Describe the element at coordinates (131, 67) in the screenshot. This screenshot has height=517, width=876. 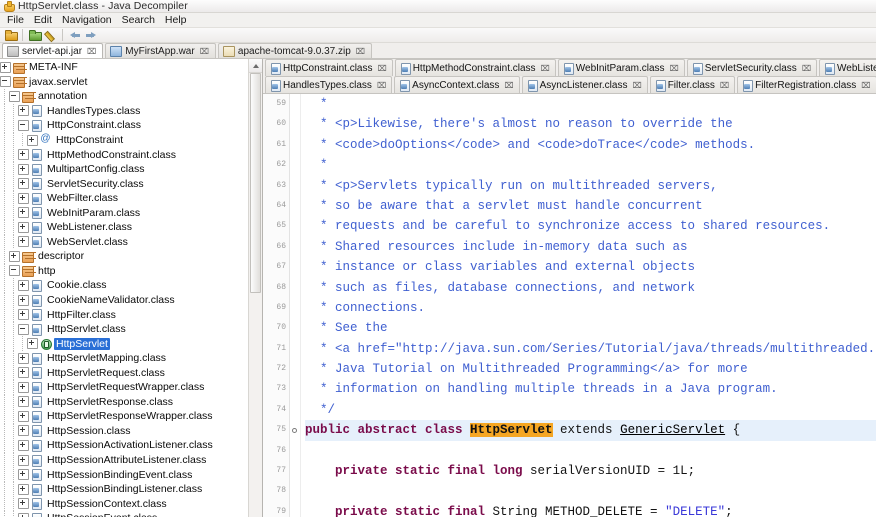
I see `tree-node: META-INF` at that location.